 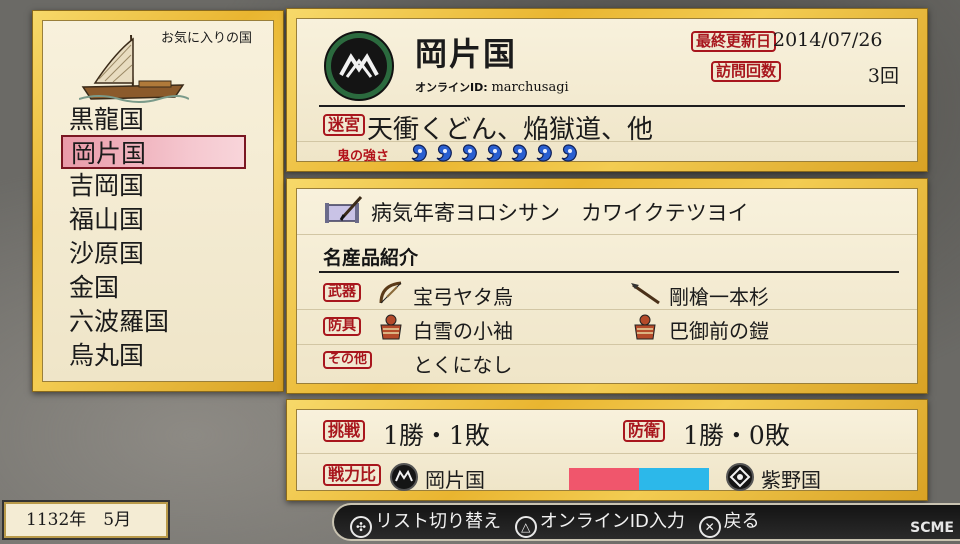 I want to click on defense-label: 防衛, so click(x=644, y=431).